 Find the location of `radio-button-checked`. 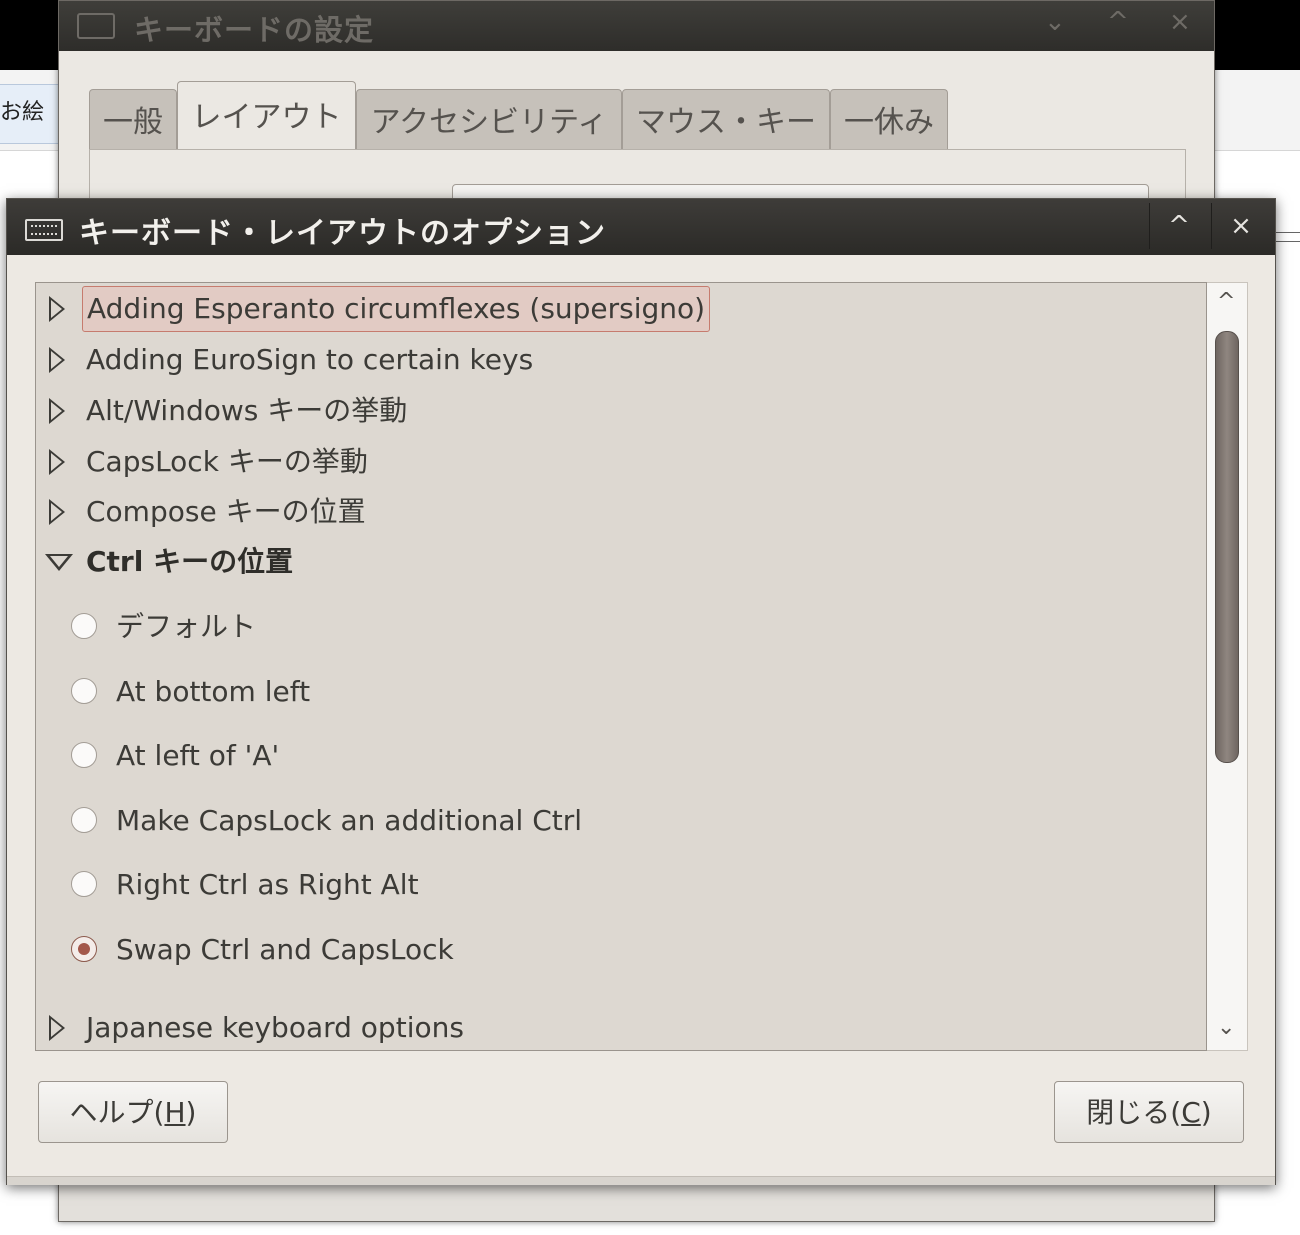

radio-button-checked is located at coordinates (84, 949).